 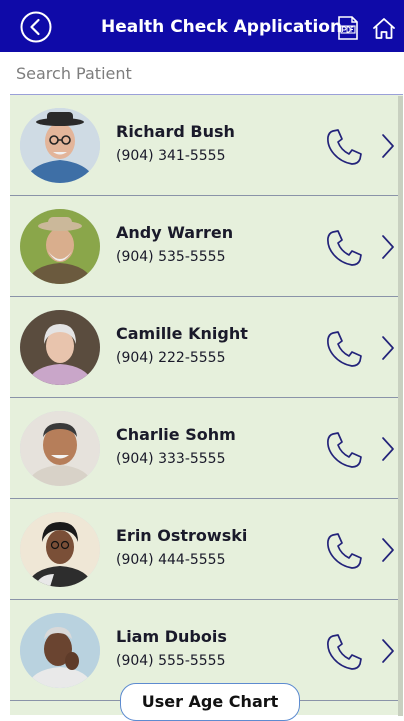 I want to click on patient-phone: (904) 333-5555, so click(x=171, y=459).